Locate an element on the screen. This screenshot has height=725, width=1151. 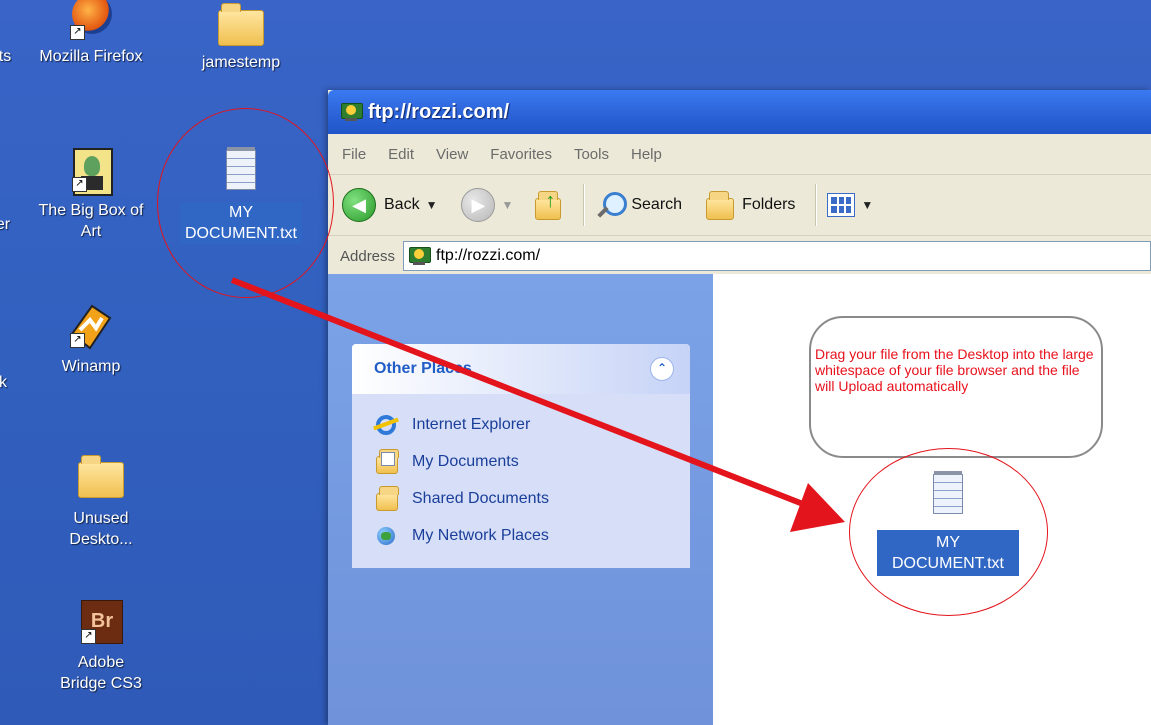
desktop-icon-label: k is located at coordinates (3, 382).